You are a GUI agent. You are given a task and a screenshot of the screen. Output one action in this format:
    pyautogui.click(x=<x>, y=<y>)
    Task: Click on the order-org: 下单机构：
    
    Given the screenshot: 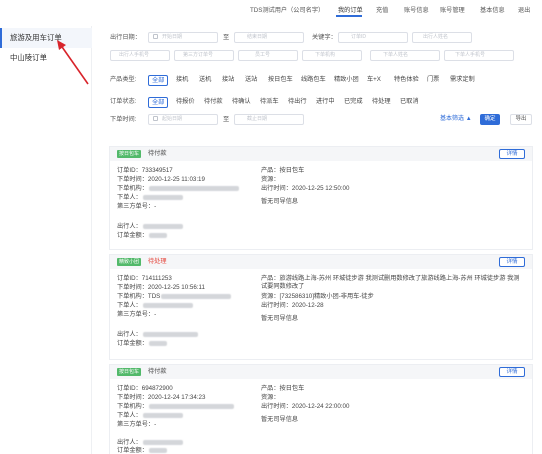 What is the action you would take?
    pyautogui.click(x=175, y=407)
    